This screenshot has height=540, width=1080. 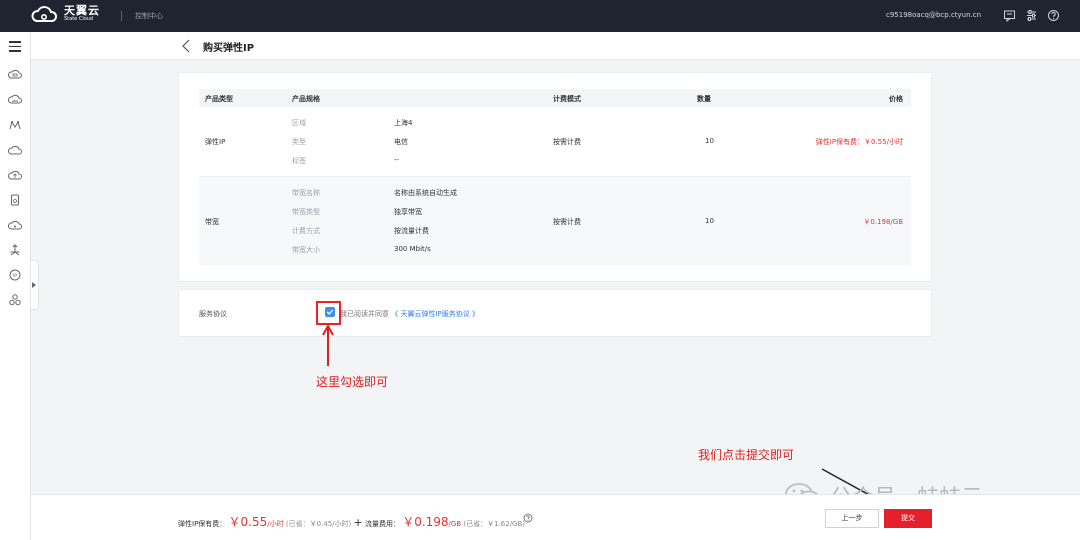 I want to click on settings-sliders-icon, so click(x=1031, y=15).